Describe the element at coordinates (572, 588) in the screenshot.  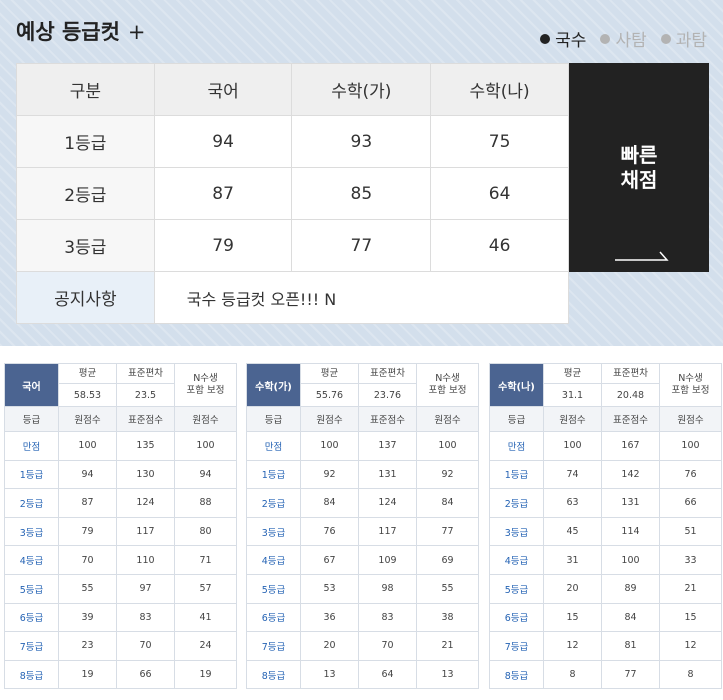
I see `raw-score: 20` at that location.